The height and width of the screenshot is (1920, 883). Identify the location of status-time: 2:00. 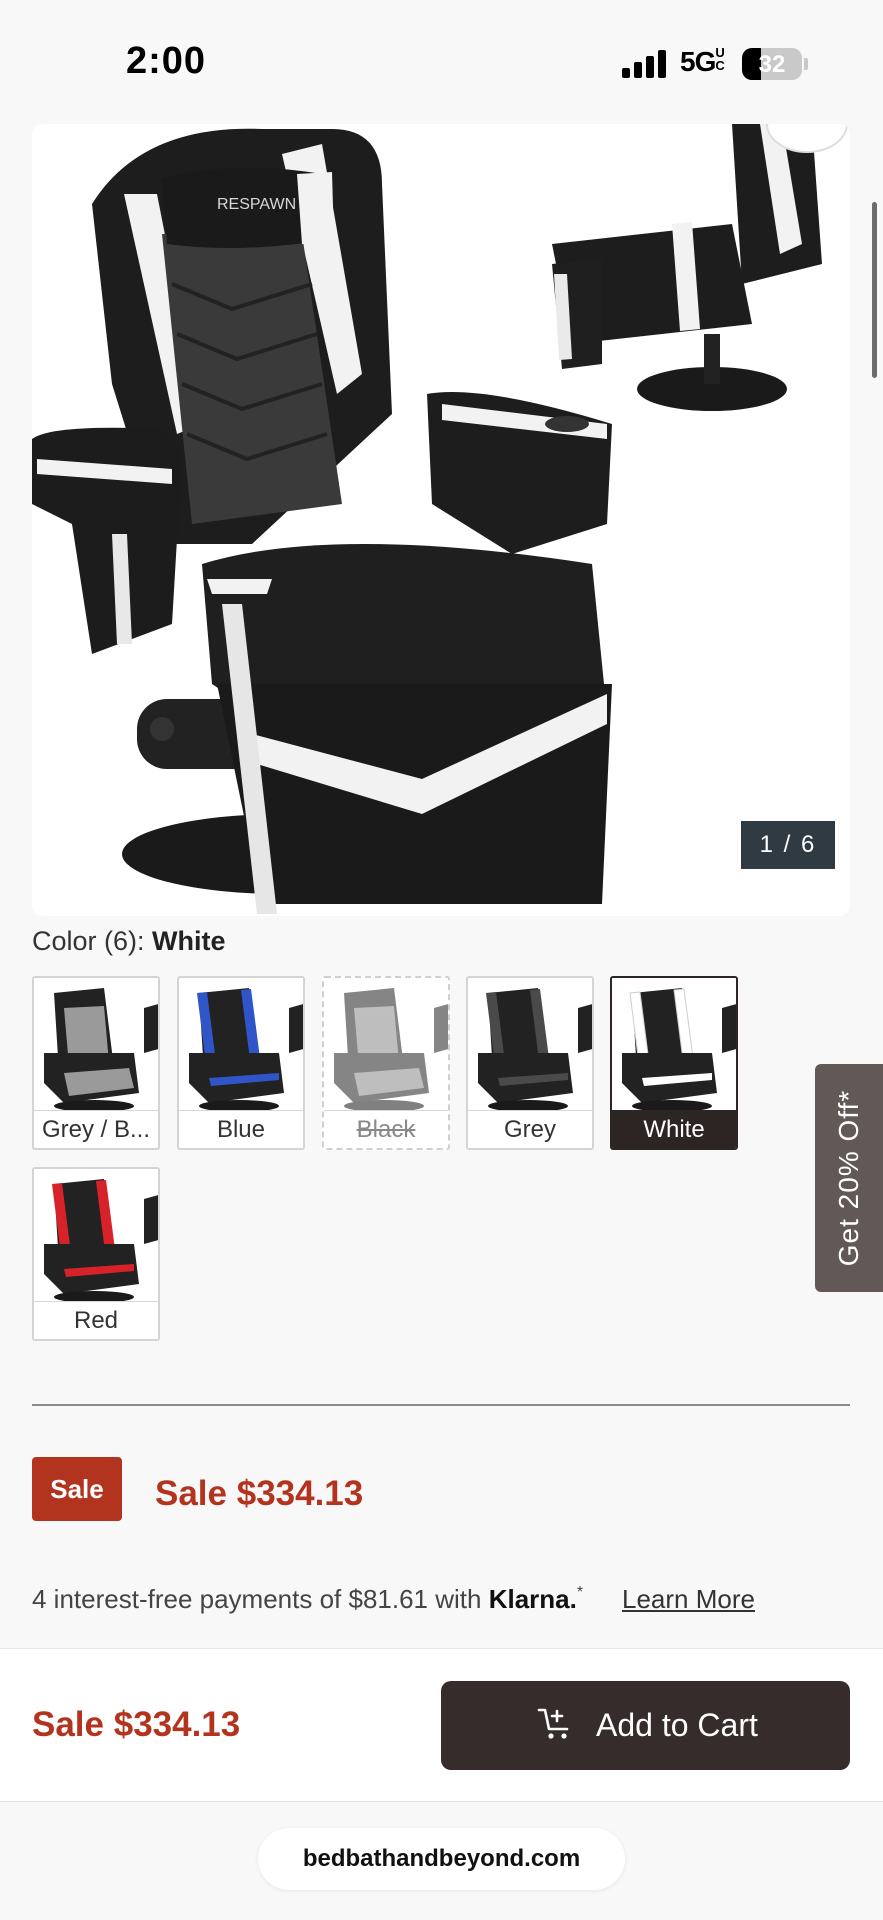
(166, 61).